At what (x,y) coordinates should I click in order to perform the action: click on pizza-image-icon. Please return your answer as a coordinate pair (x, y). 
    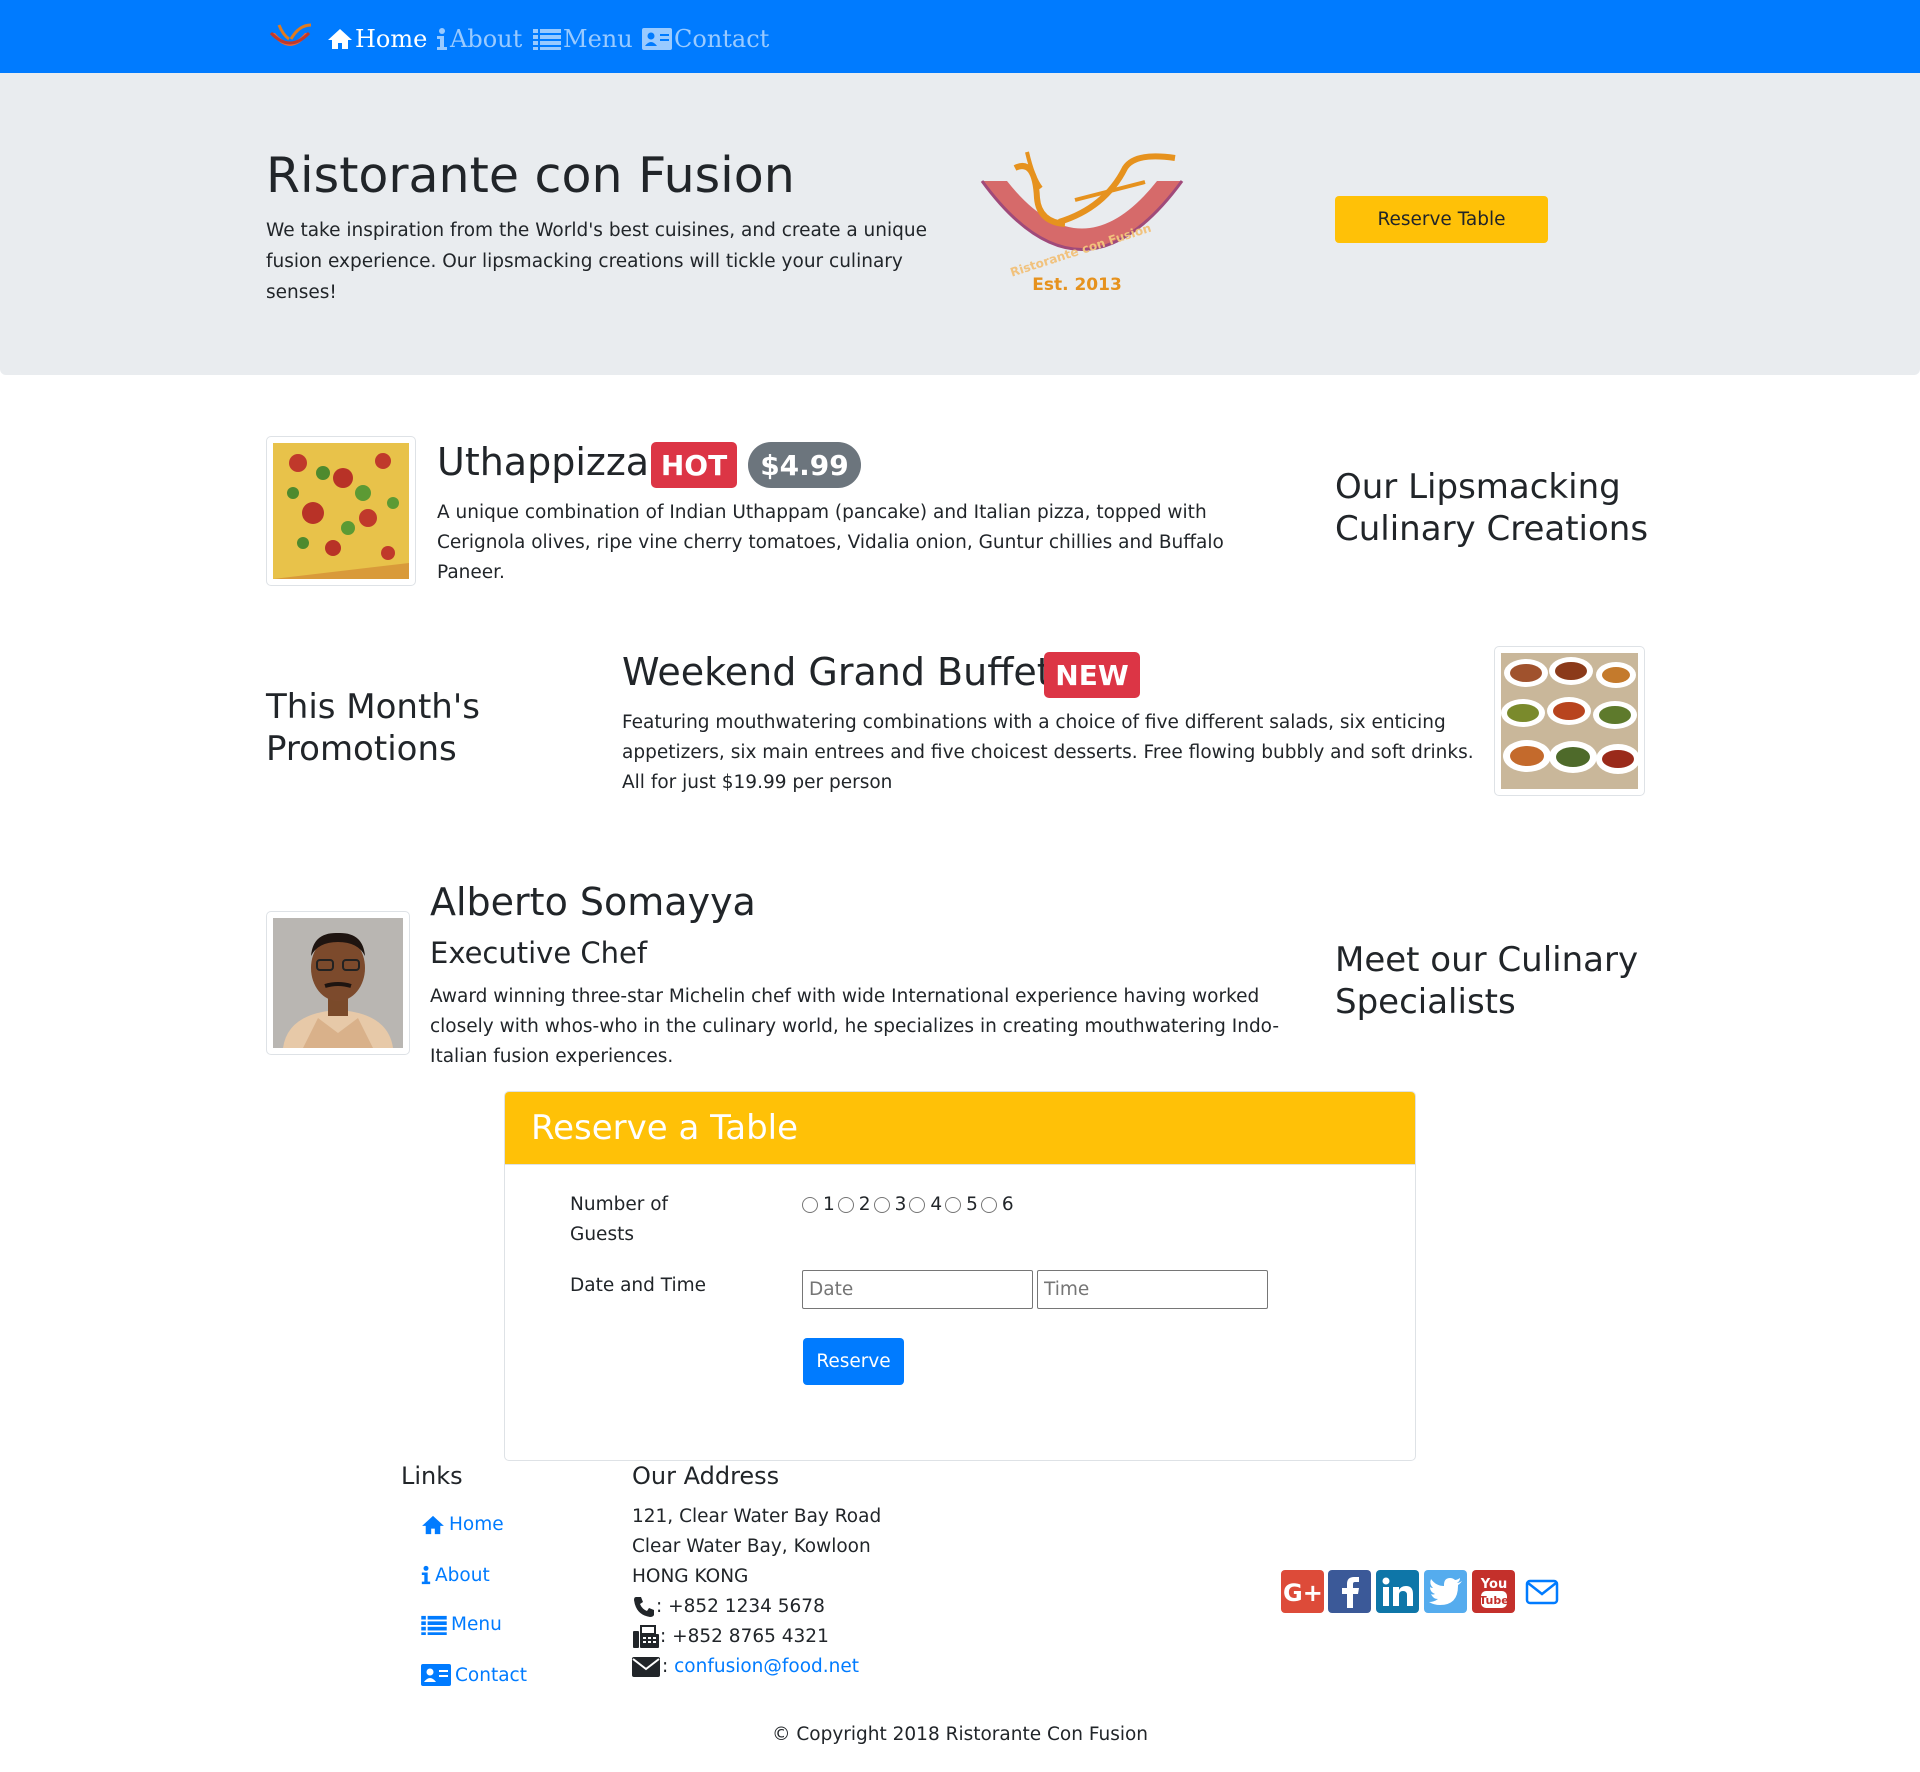
    Looking at the image, I should click on (341, 511).